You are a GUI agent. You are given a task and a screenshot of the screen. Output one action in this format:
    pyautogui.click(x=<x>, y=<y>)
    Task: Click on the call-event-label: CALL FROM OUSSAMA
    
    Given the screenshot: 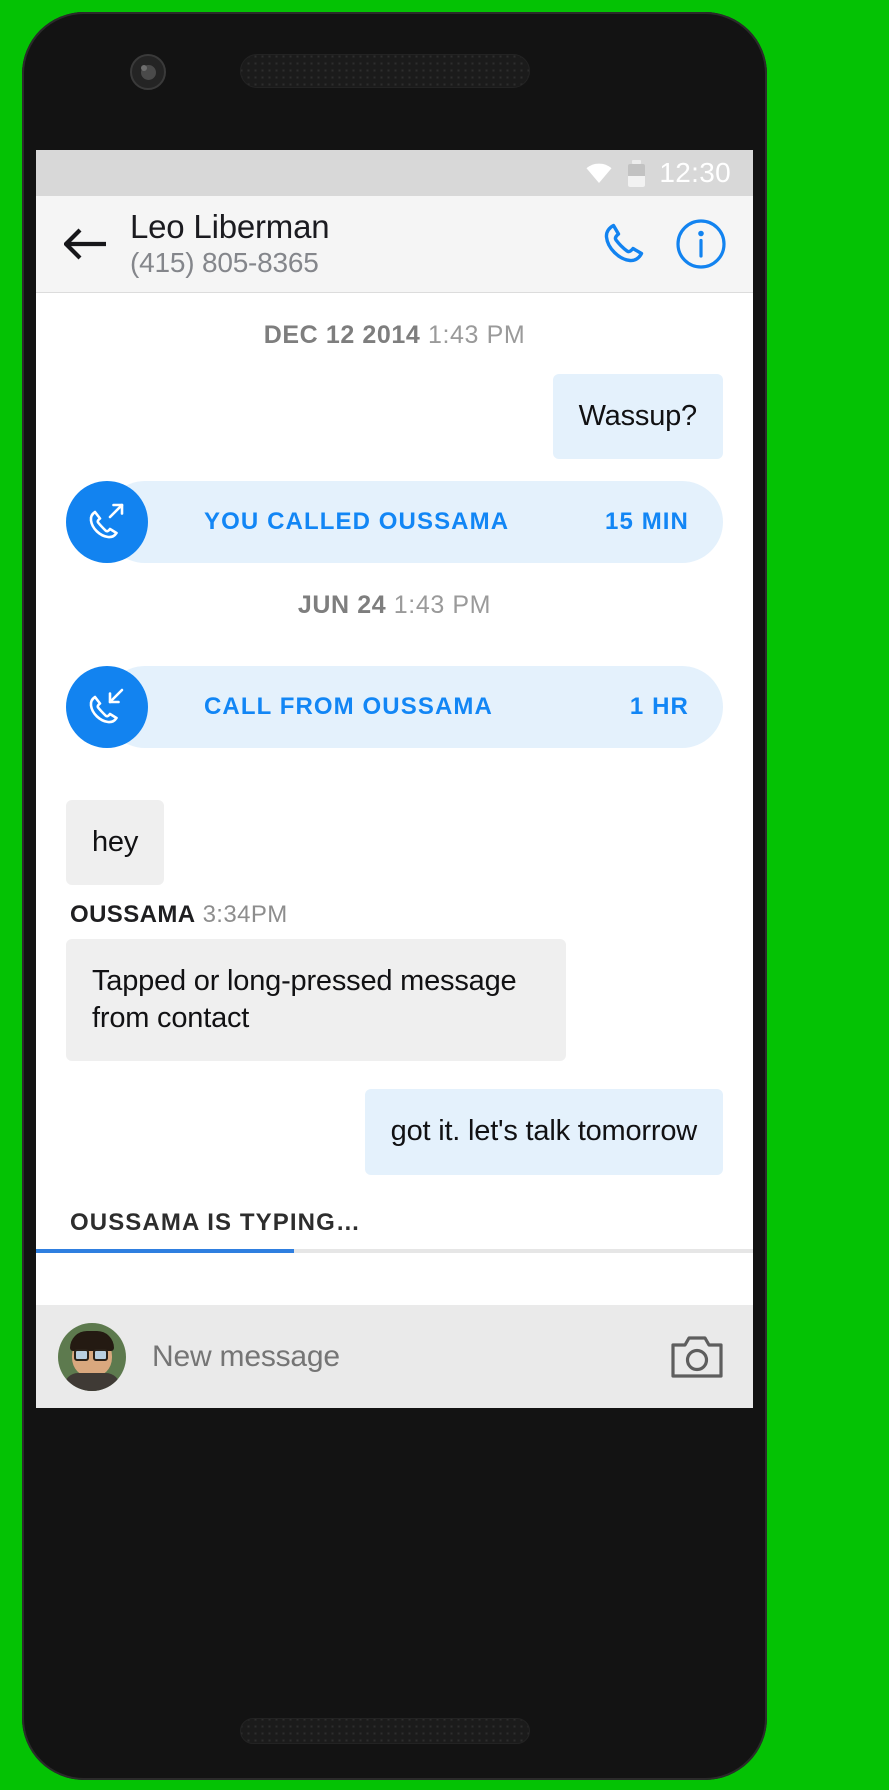 What is the action you would take?
    pyautogui.click(x=348, y=707)
    